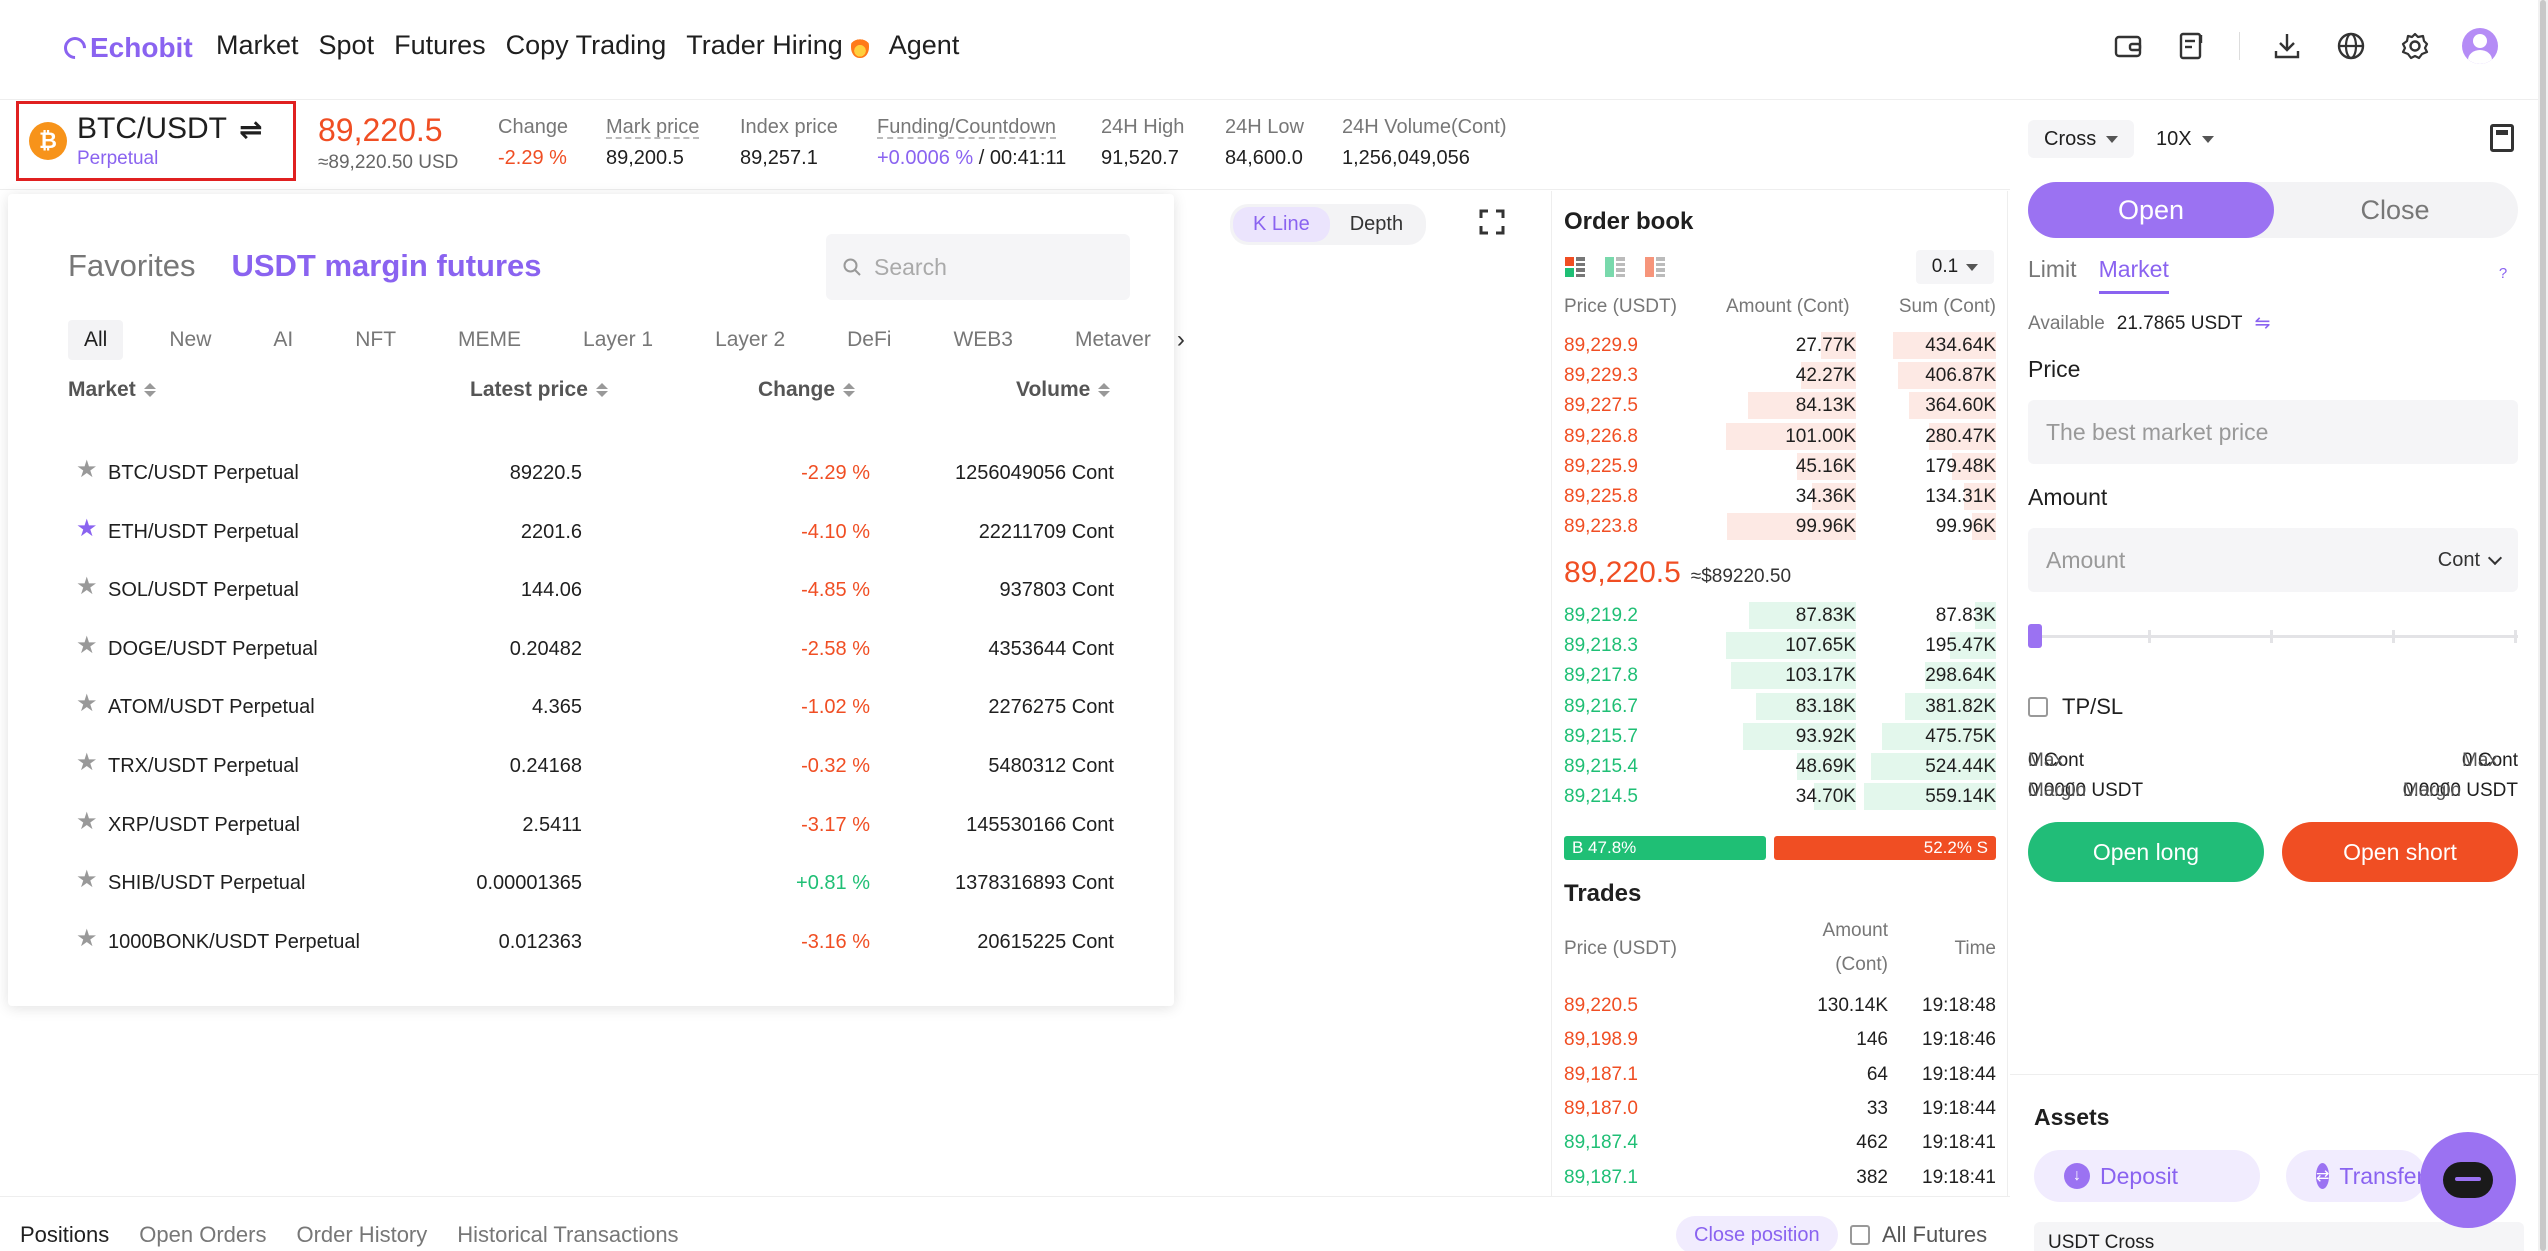  What do you see at coordinates (1757, 1233) in the screenshot?
I see `close-position-button: Close position` at bounding box center [1757, 1233].